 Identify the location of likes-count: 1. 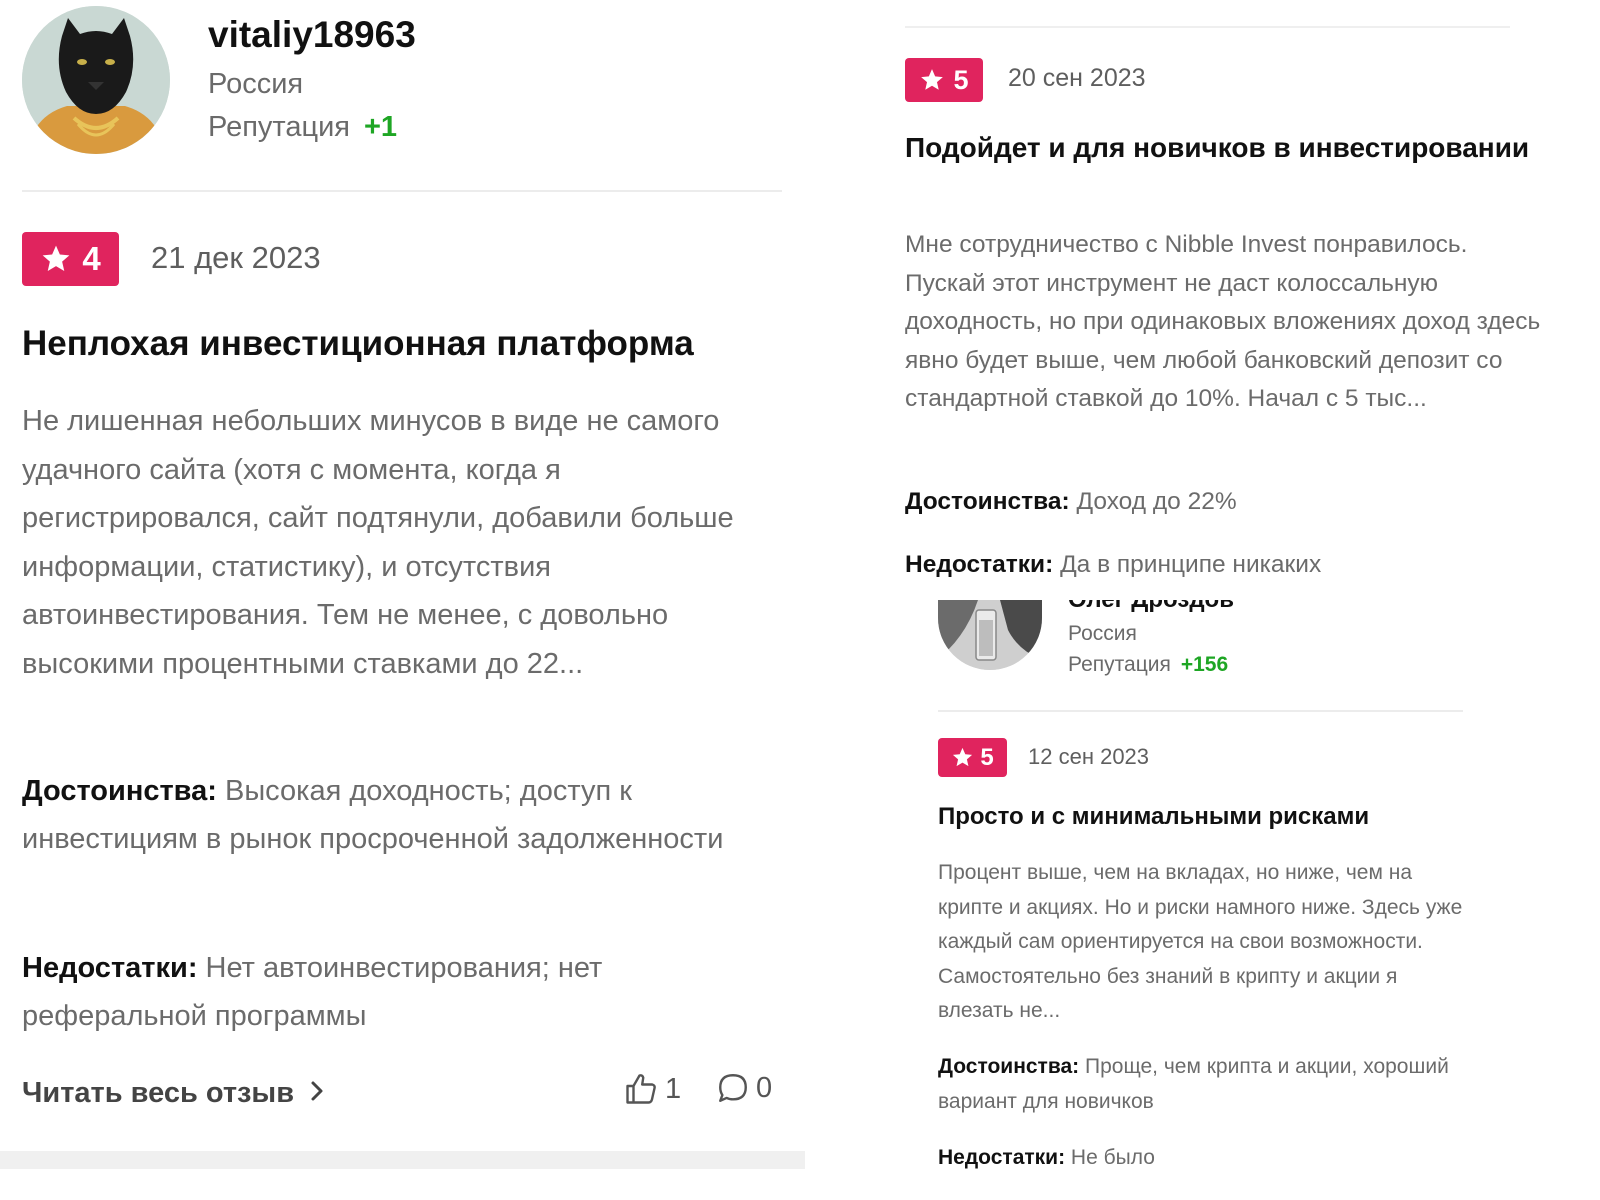
(673, 1088).